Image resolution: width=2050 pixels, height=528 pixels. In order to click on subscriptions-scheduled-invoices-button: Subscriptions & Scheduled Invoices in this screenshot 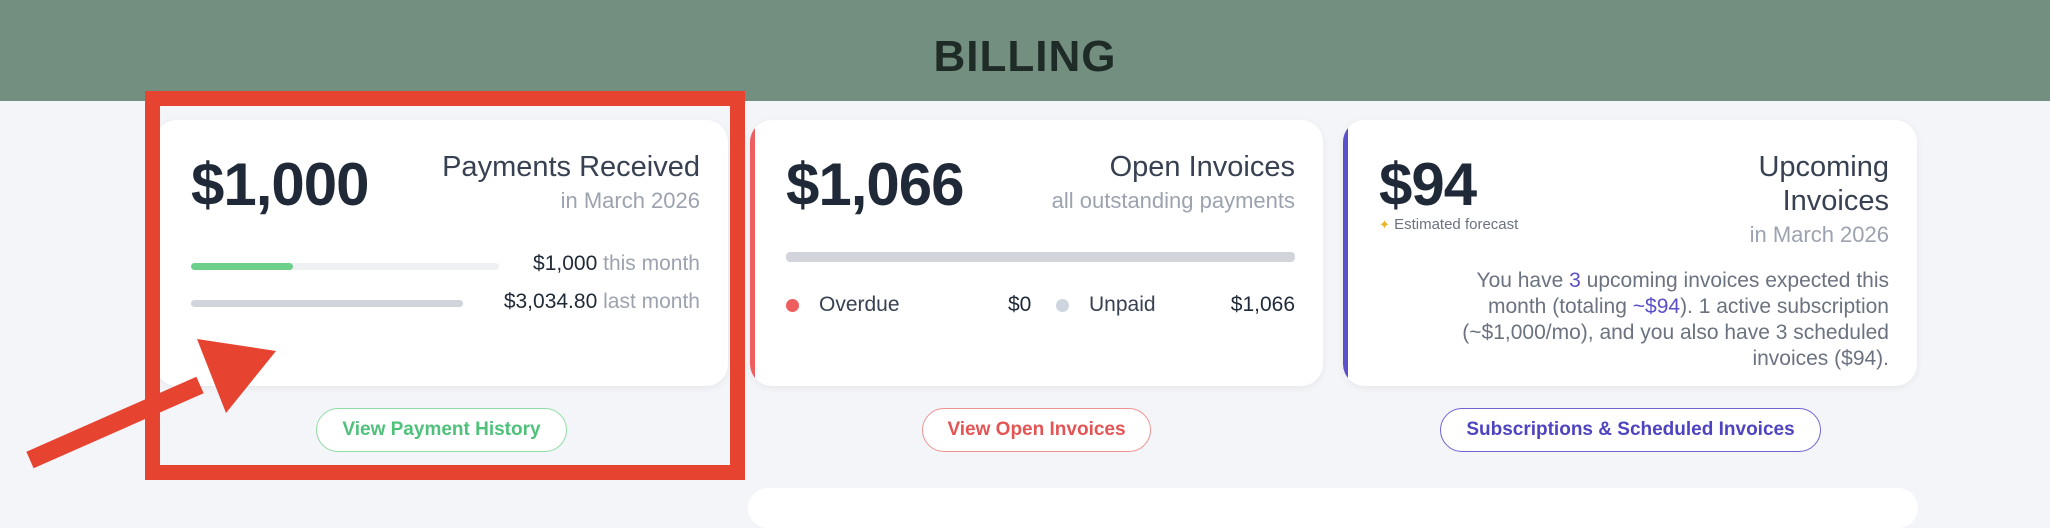, I will do `click(1630, 430)`.